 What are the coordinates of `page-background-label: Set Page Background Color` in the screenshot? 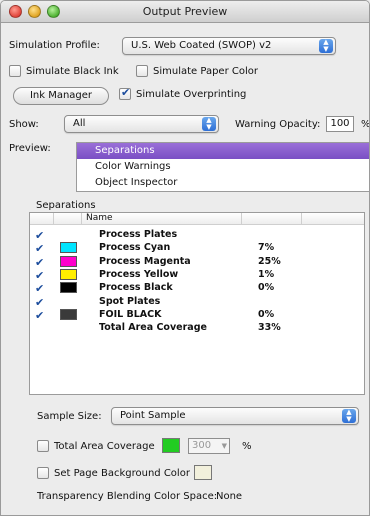 It's located at (122, 473).